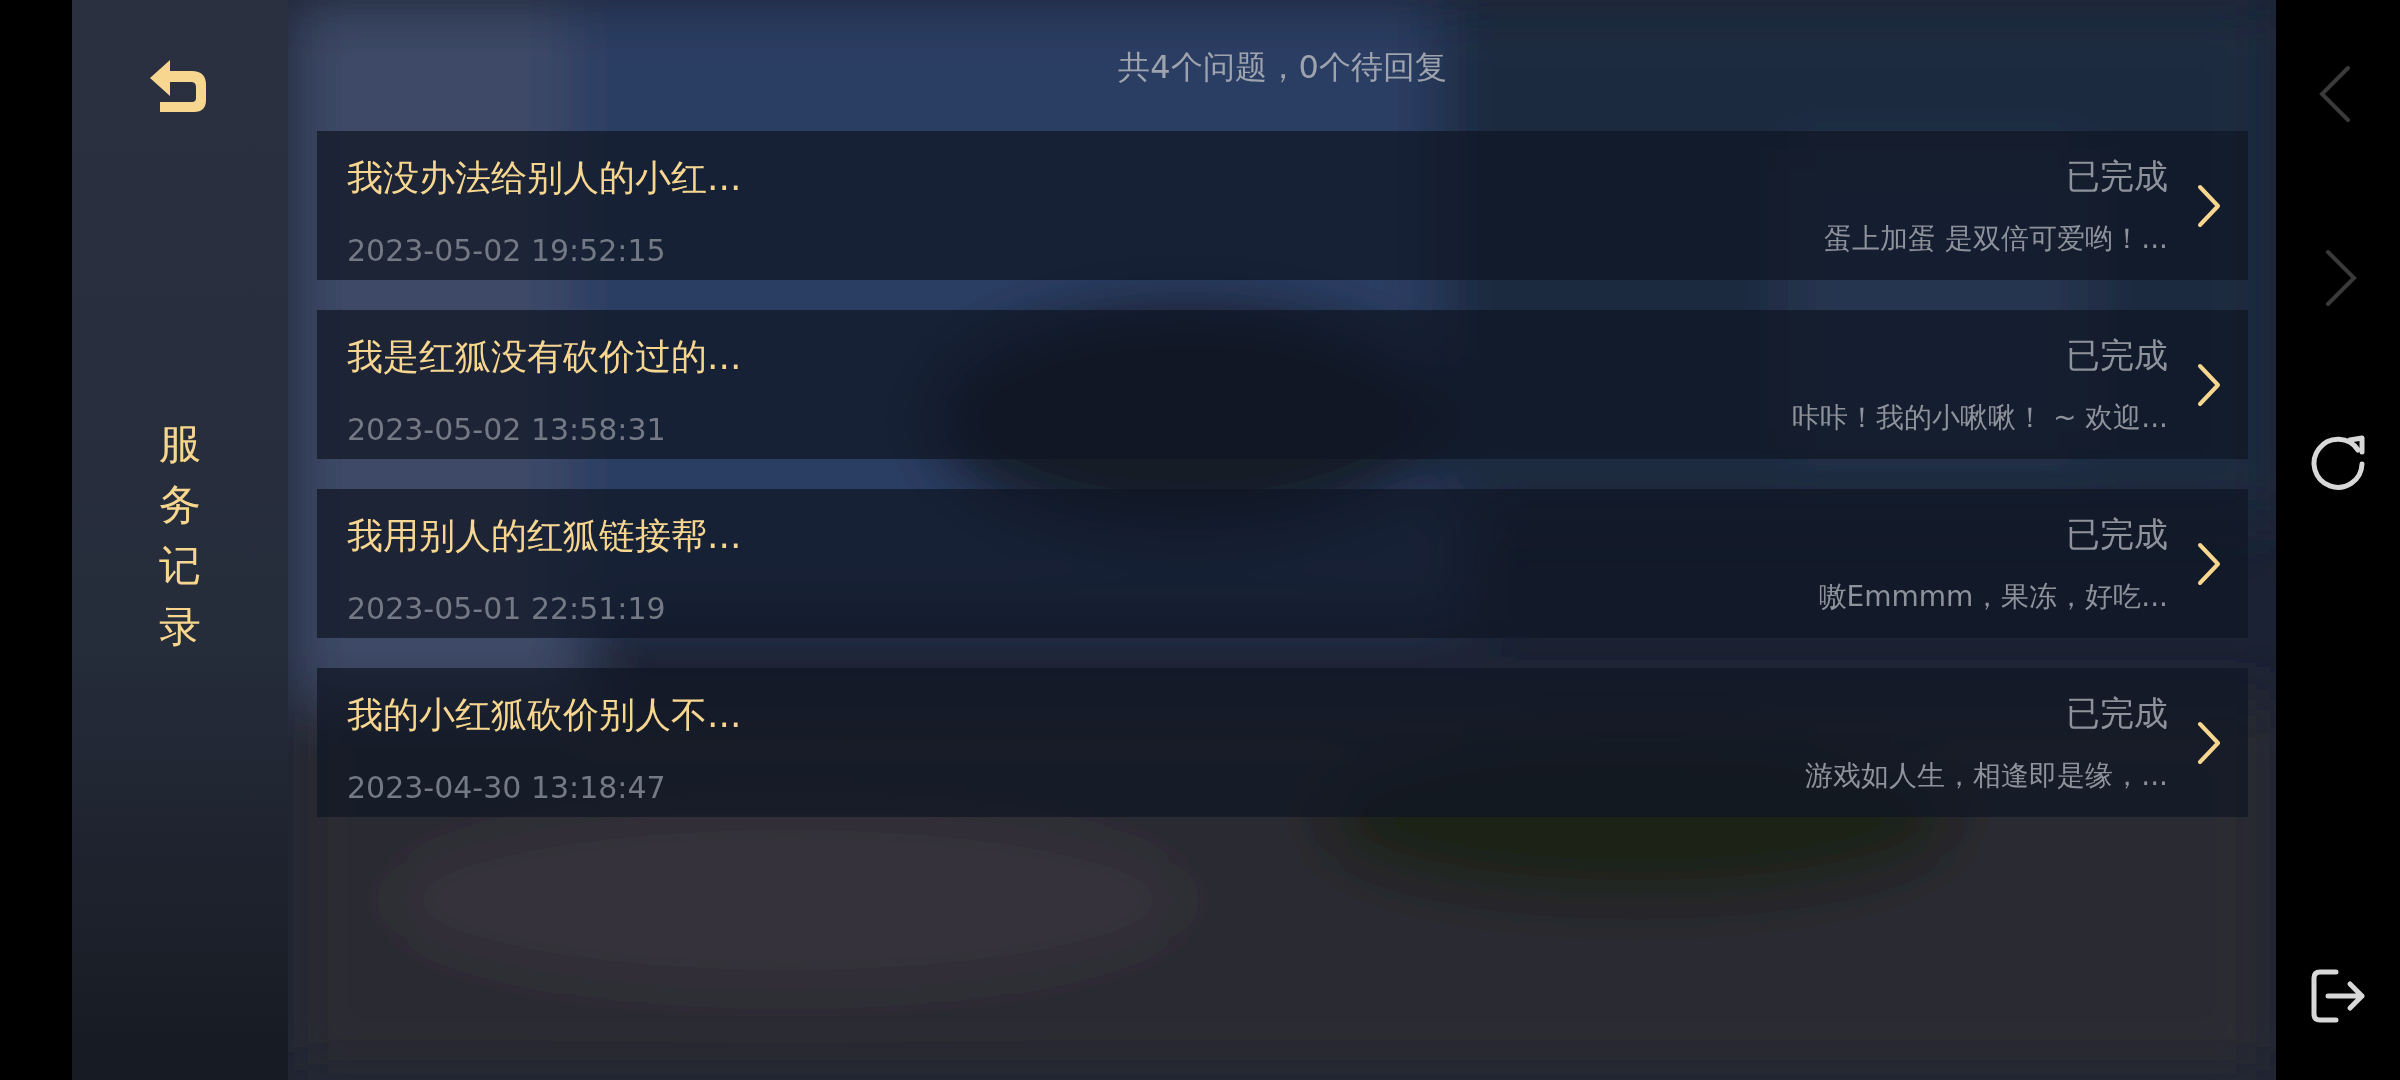 This screenshot has width=2400, height=1080. What do you see at coordinates (507, 608) in the screenshot?
I see `record-time: 2023-05-01 22:51:19` at bounding box center [507, 608].